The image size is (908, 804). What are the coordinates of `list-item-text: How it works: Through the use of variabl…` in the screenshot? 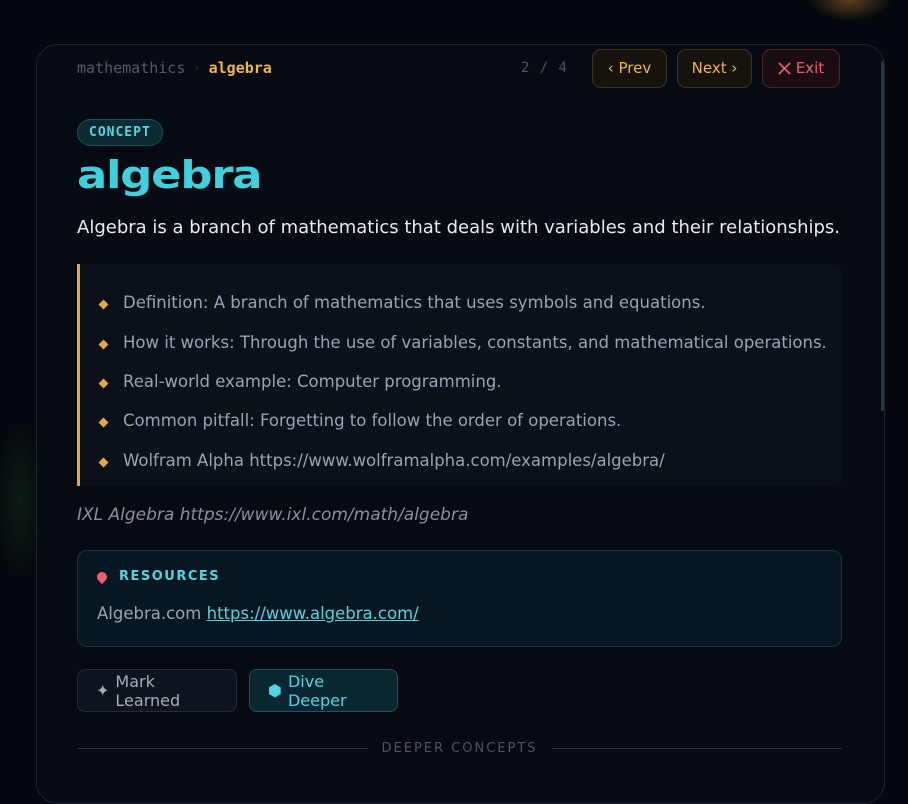 It's located at (475, 342).